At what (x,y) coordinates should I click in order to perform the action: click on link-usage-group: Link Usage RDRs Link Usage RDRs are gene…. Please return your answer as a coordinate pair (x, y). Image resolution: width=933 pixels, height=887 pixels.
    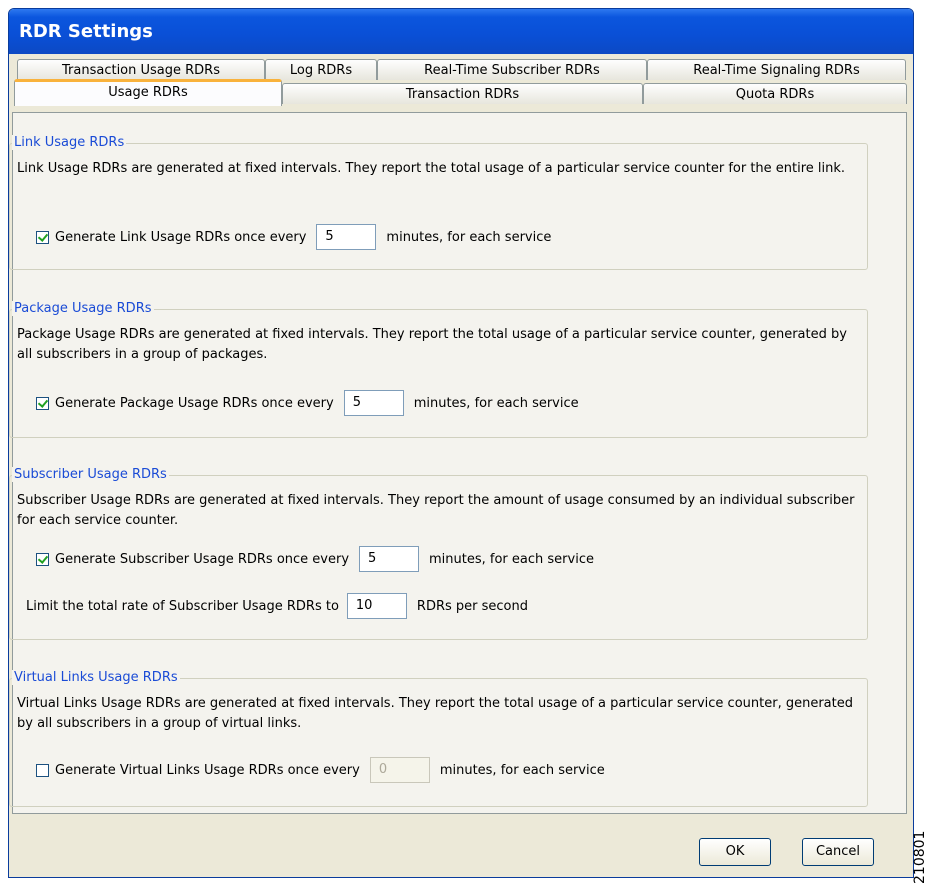
    Looking at the image, I should click on (438, 202).